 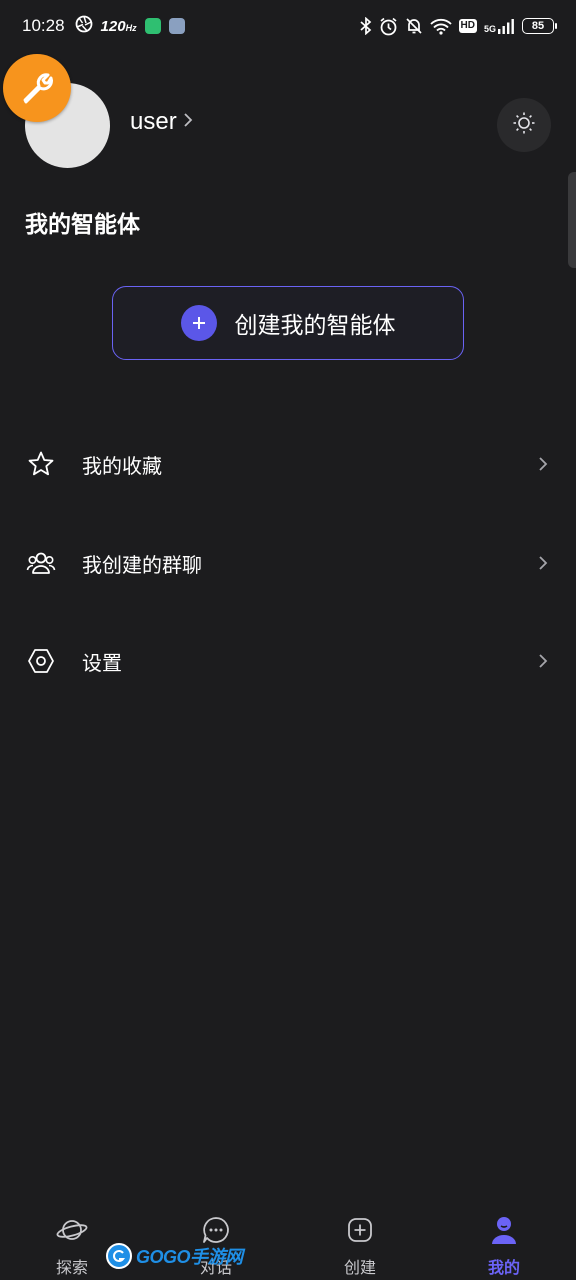 What do you see at coordinates (572, 220) in the screenshot?
I see `side-drawer-handle` at bounding box center [572, 220].